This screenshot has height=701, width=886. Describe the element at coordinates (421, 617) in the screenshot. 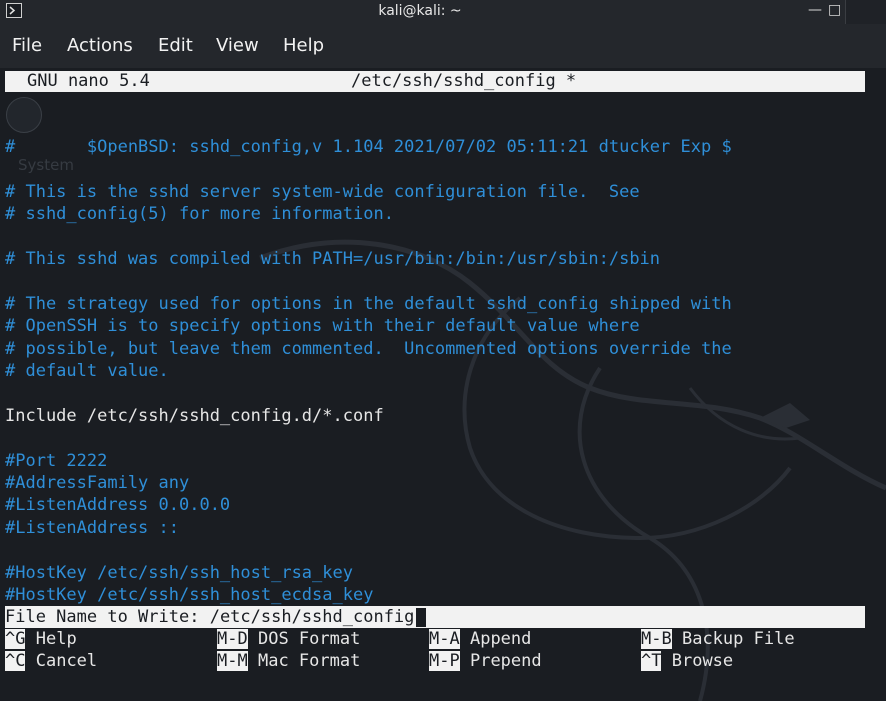

I see `text-cursor` at that location.